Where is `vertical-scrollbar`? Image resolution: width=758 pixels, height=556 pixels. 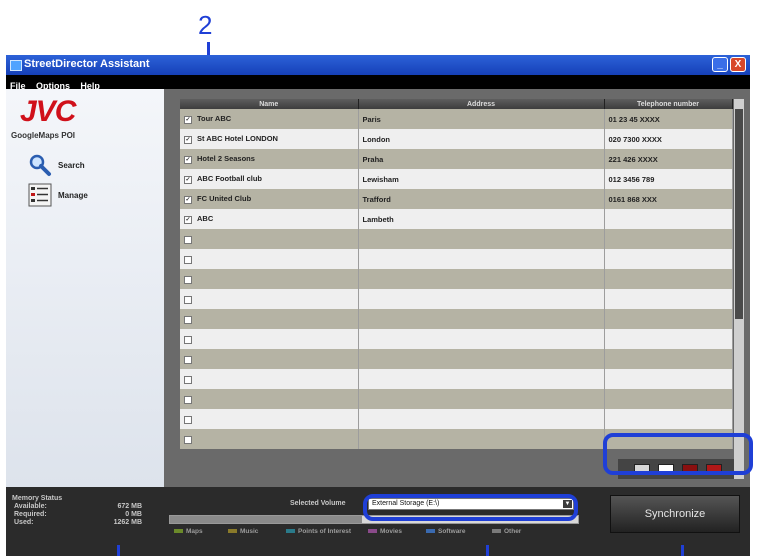 vertical-scrollbar is located at coordinates (739, 289).